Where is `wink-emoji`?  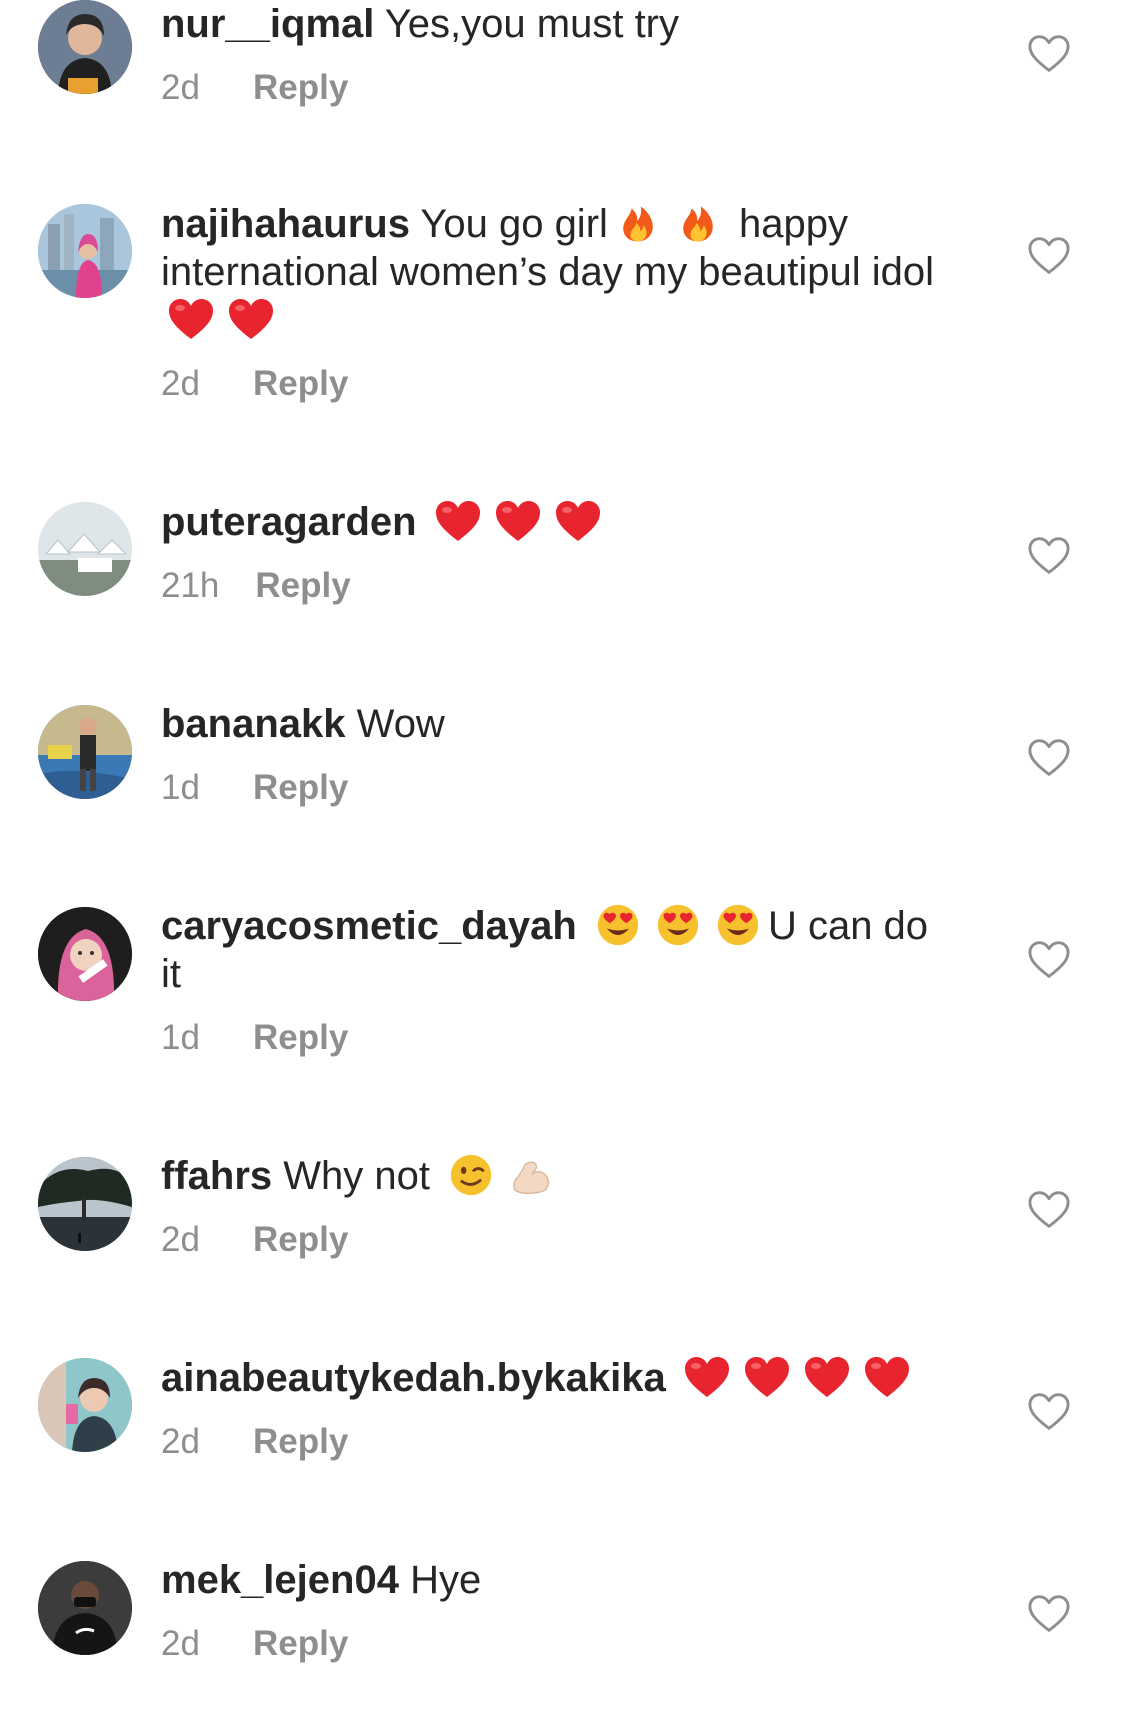 wink-emoji is located at coordinates (471, 1175).